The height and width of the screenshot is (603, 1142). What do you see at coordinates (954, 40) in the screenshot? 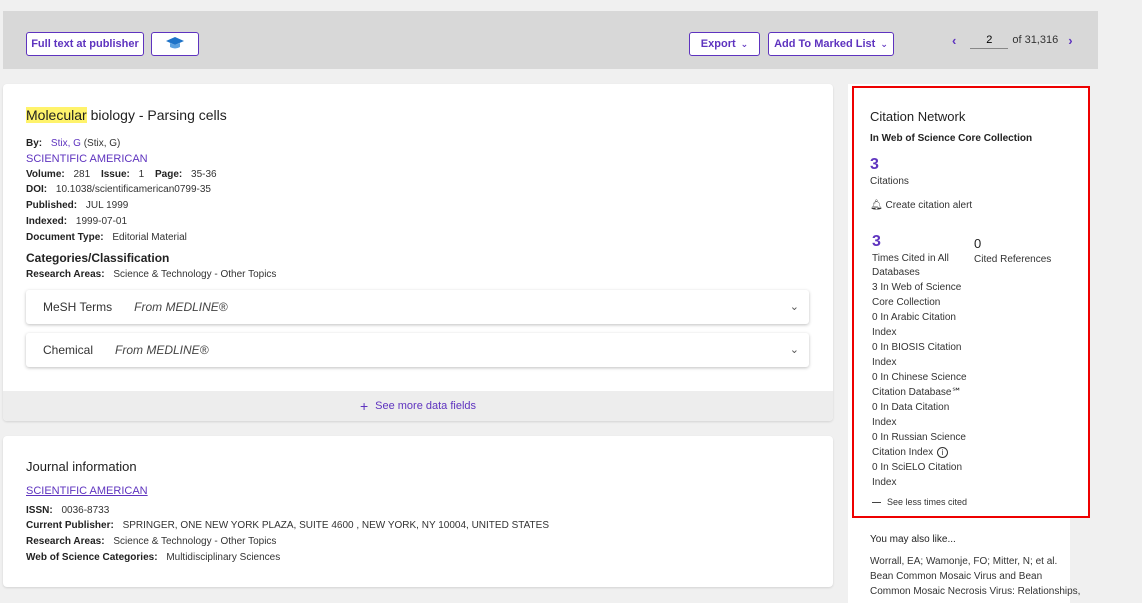
I see `previous-page-icon: ‹` at bounding box center [954, 40].